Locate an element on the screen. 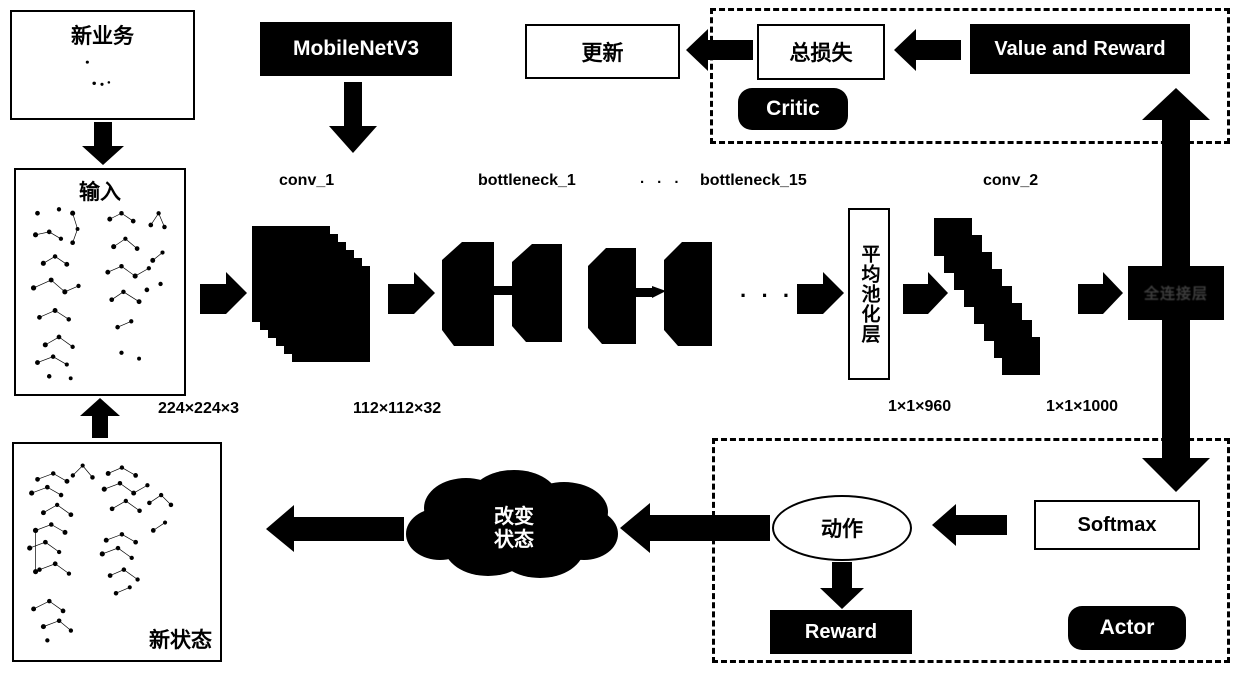 The width and height of the screenshot is (1240, 673). update-box: 更新 is located at coordinates (602, 51).